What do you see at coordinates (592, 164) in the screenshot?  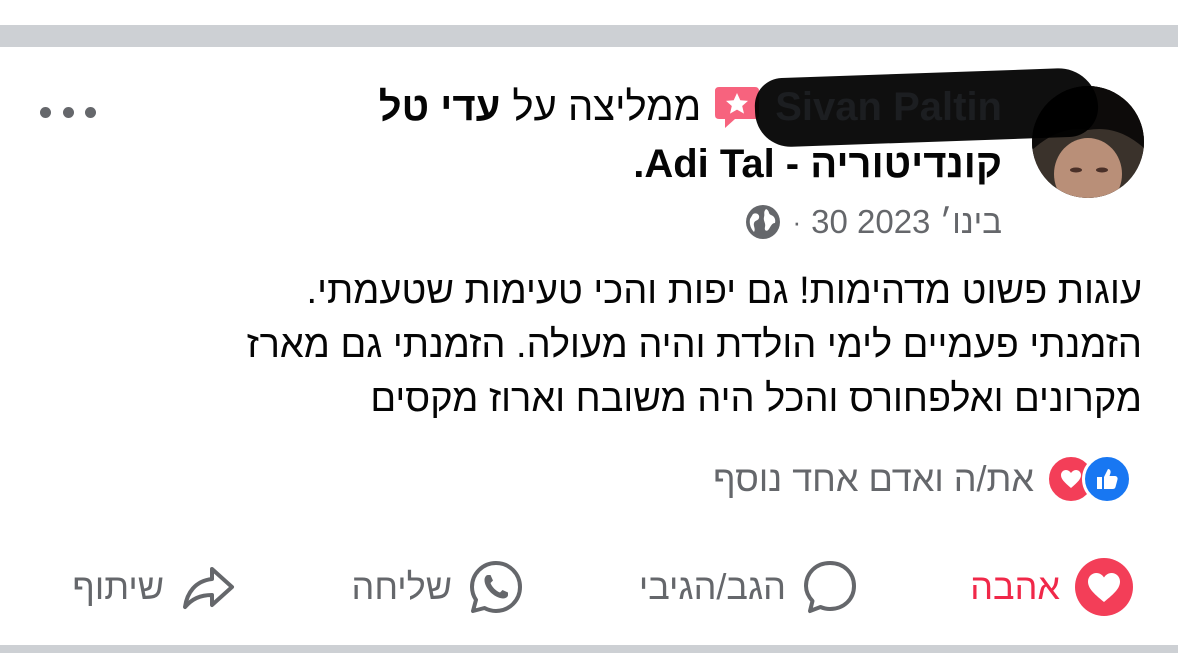 I see `page-name-line: קונדיטוריה - Adi Tal.` at bounding box center [592, 164].